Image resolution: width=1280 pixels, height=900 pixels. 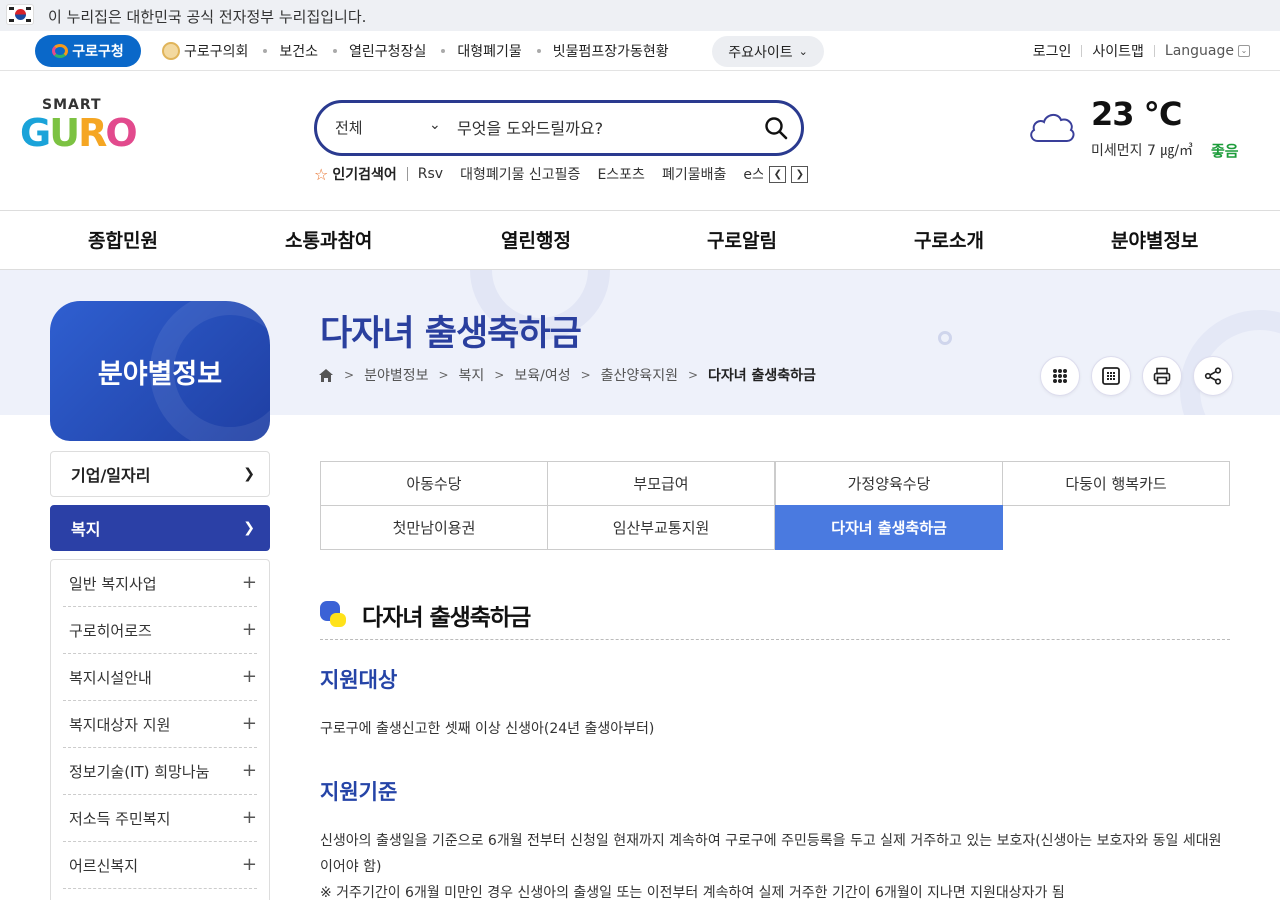 What do you see at coordinates (694, 174) in the screenshot?
I see `popular-keyword: 폐기물배출` at bounding box center [694, 174].